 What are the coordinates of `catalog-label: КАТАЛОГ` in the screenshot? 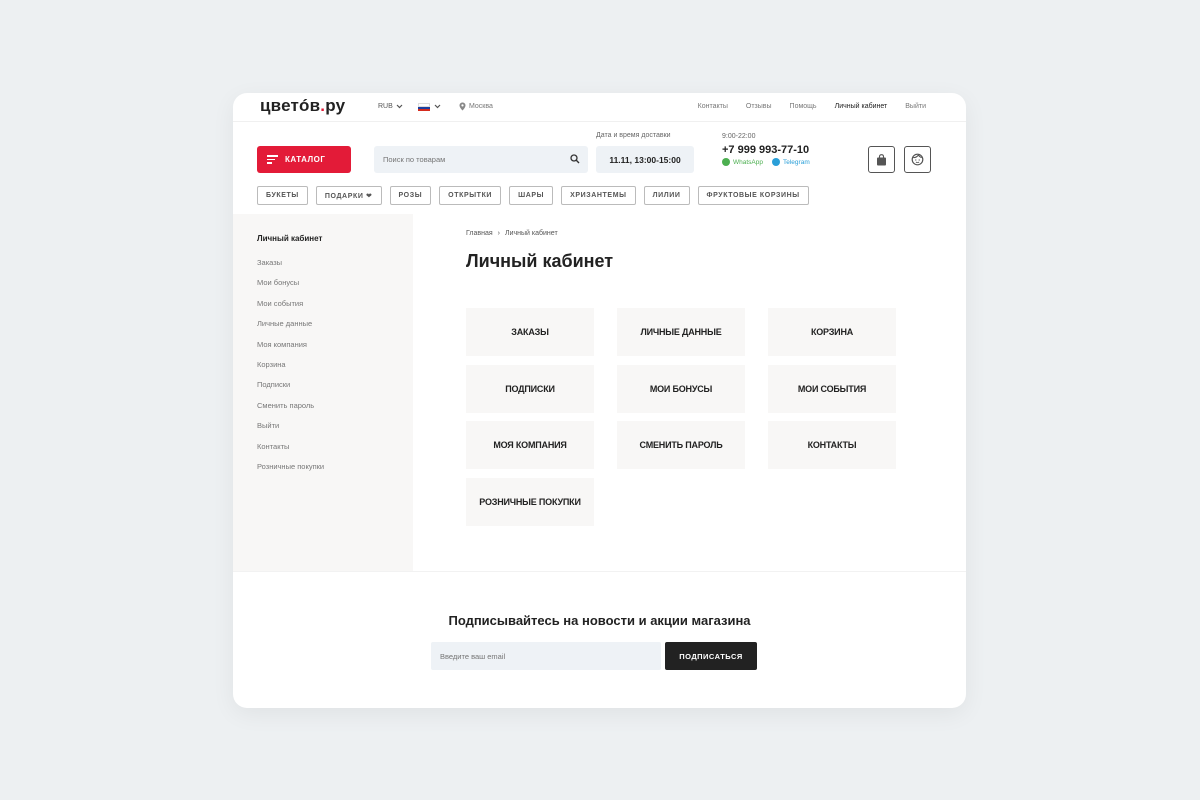 It's located at (305, 159).